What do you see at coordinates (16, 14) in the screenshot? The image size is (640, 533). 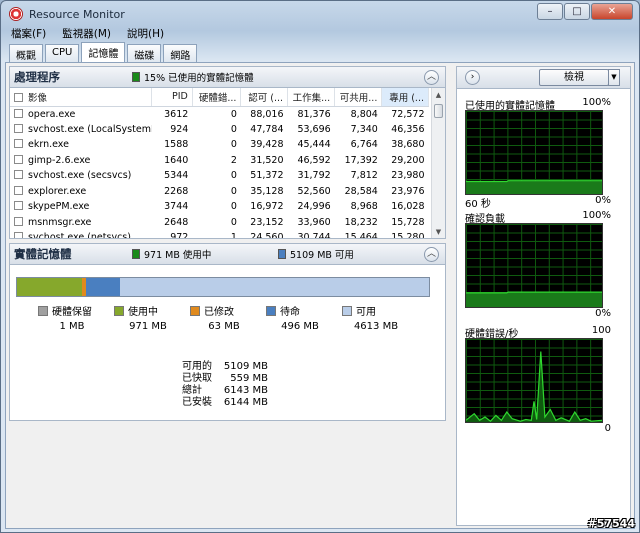 I see `resource-monitor-icon` at bounding box center [16, 14].